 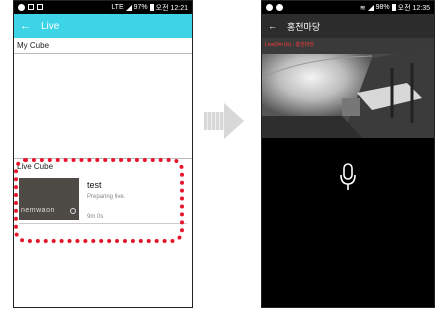 I want to click on network-label: LTE, so click(x=117, y=7).